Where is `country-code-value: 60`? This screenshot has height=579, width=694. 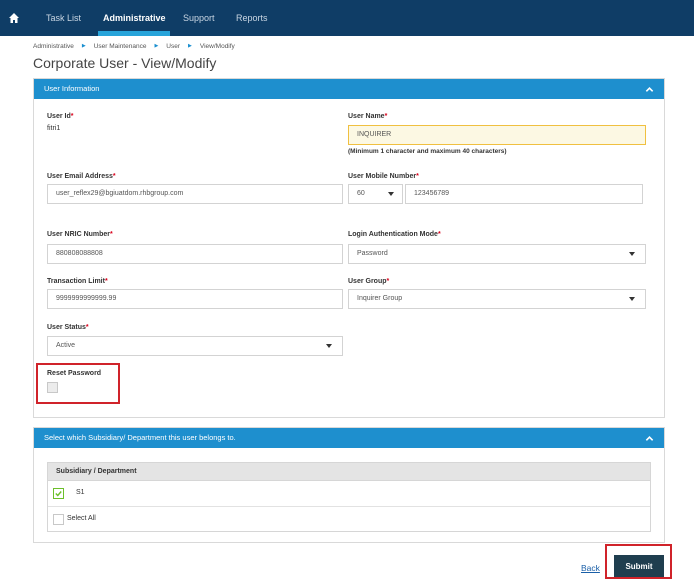 country-code-value: 60 is located at coordinates (361, 193).